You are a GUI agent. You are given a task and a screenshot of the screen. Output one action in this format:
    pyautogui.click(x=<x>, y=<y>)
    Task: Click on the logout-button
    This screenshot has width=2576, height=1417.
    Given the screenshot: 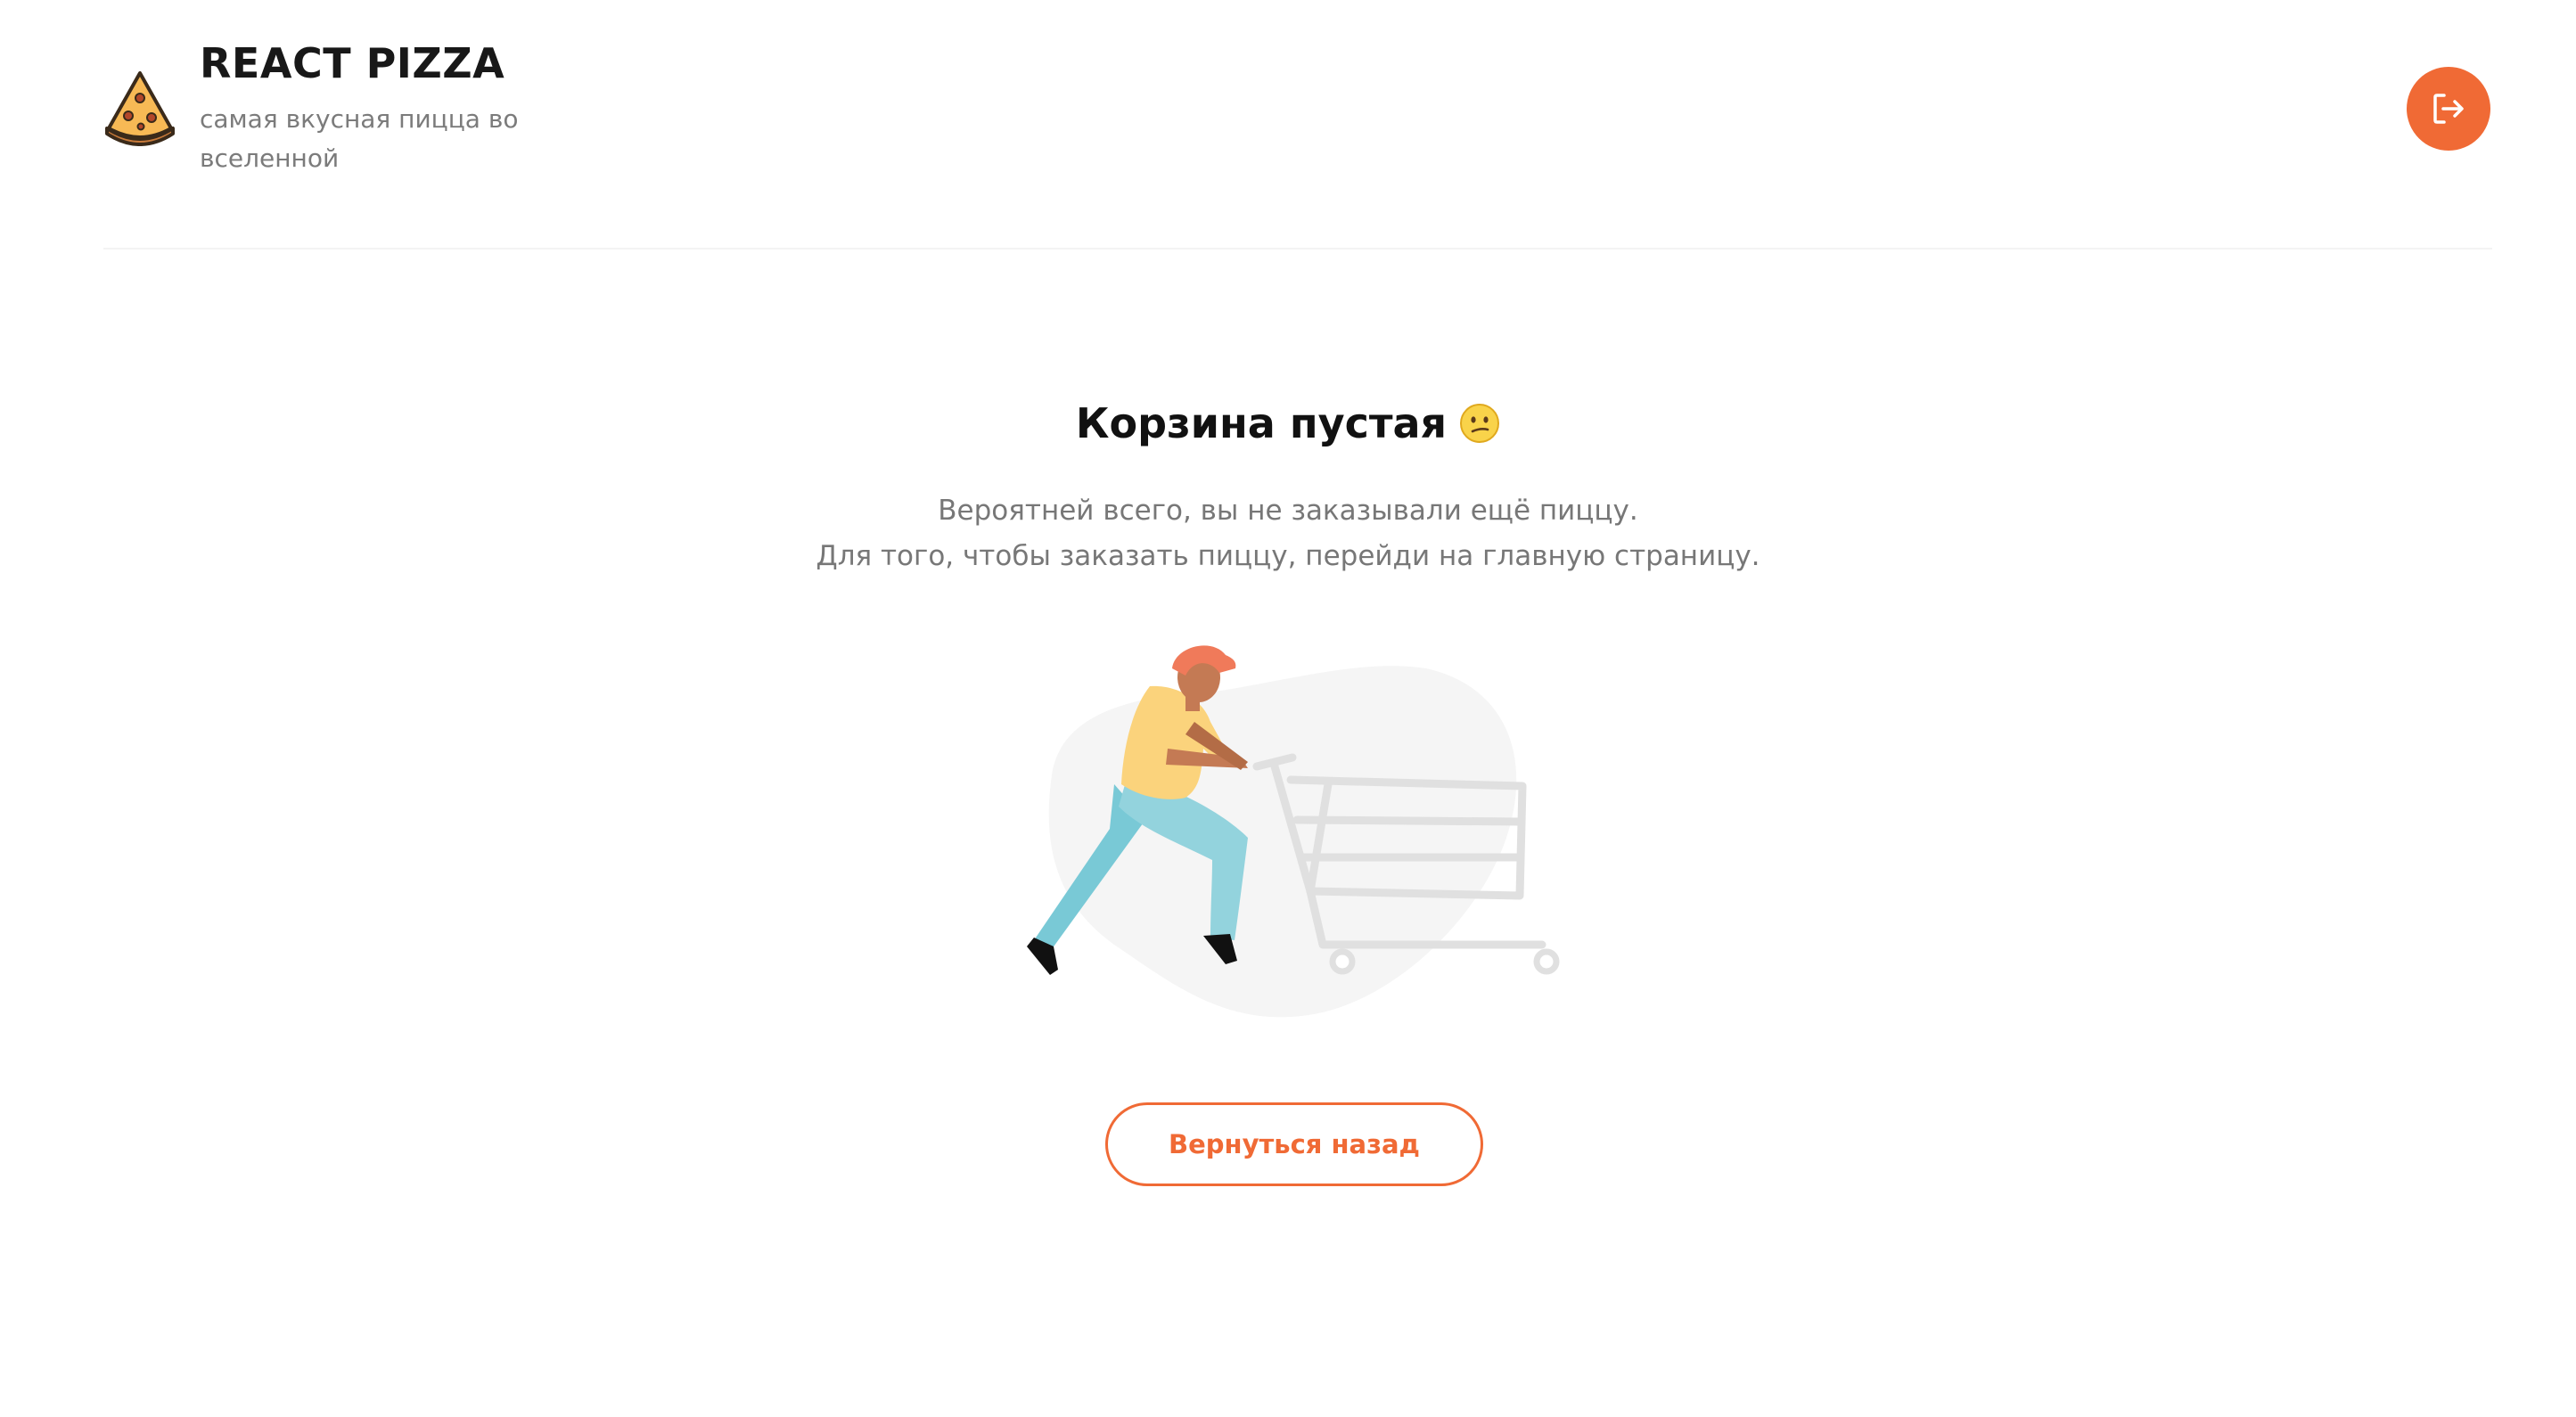 What is the action you would take?
    pyautogui.click(x=2449, y=109)
    